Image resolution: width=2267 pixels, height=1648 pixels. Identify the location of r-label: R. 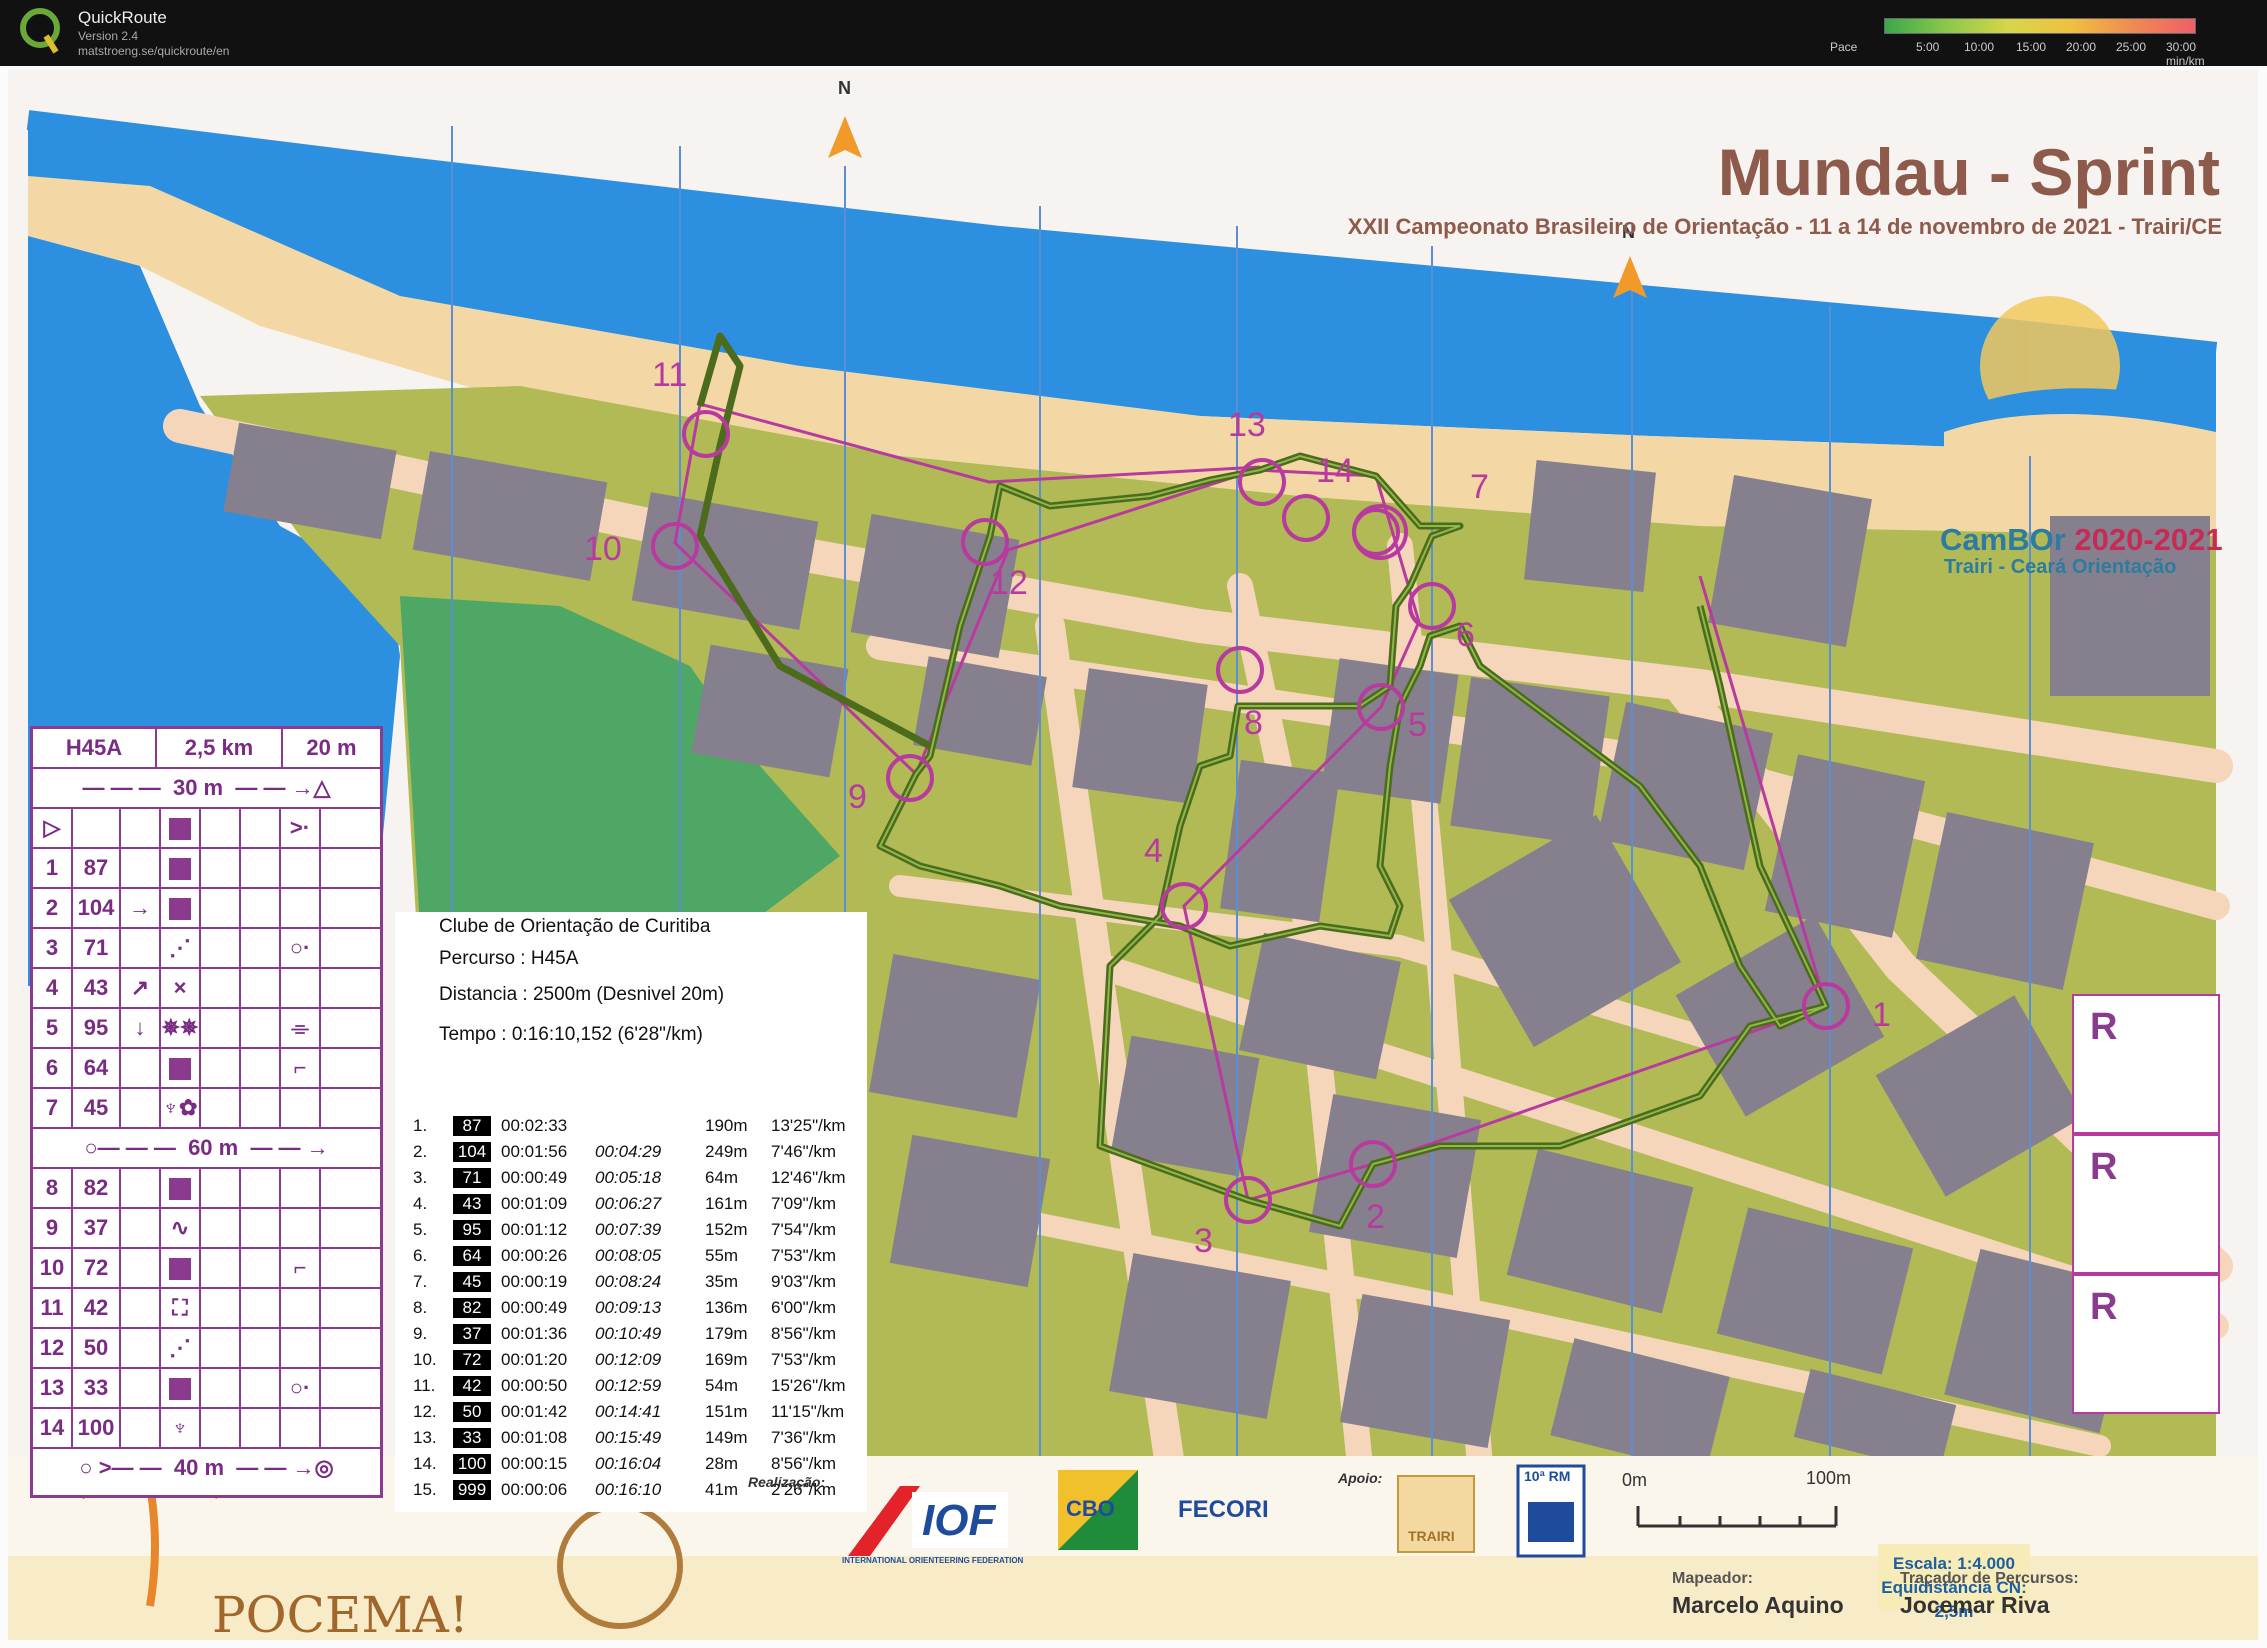
(2104, 1027).